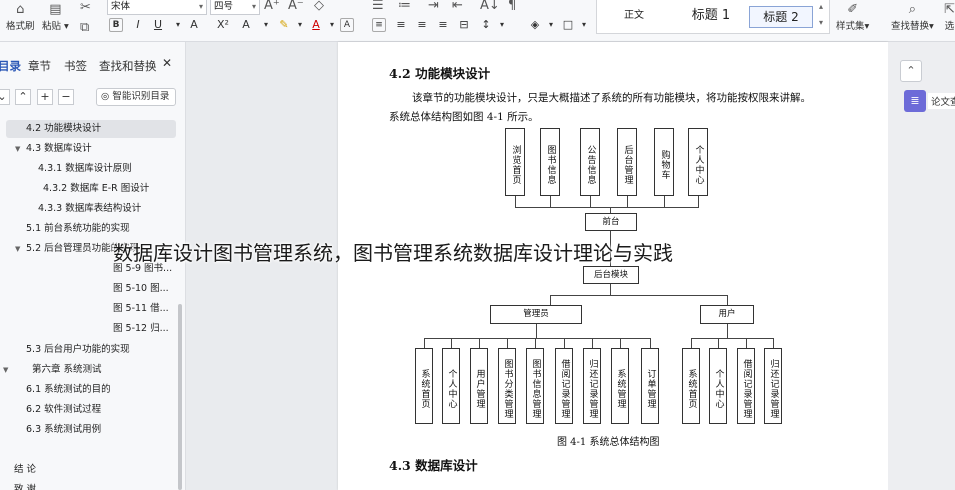 This screenshot has width=955, height=490. I want to click on indent-icon: ⇥, so click(433, 7).